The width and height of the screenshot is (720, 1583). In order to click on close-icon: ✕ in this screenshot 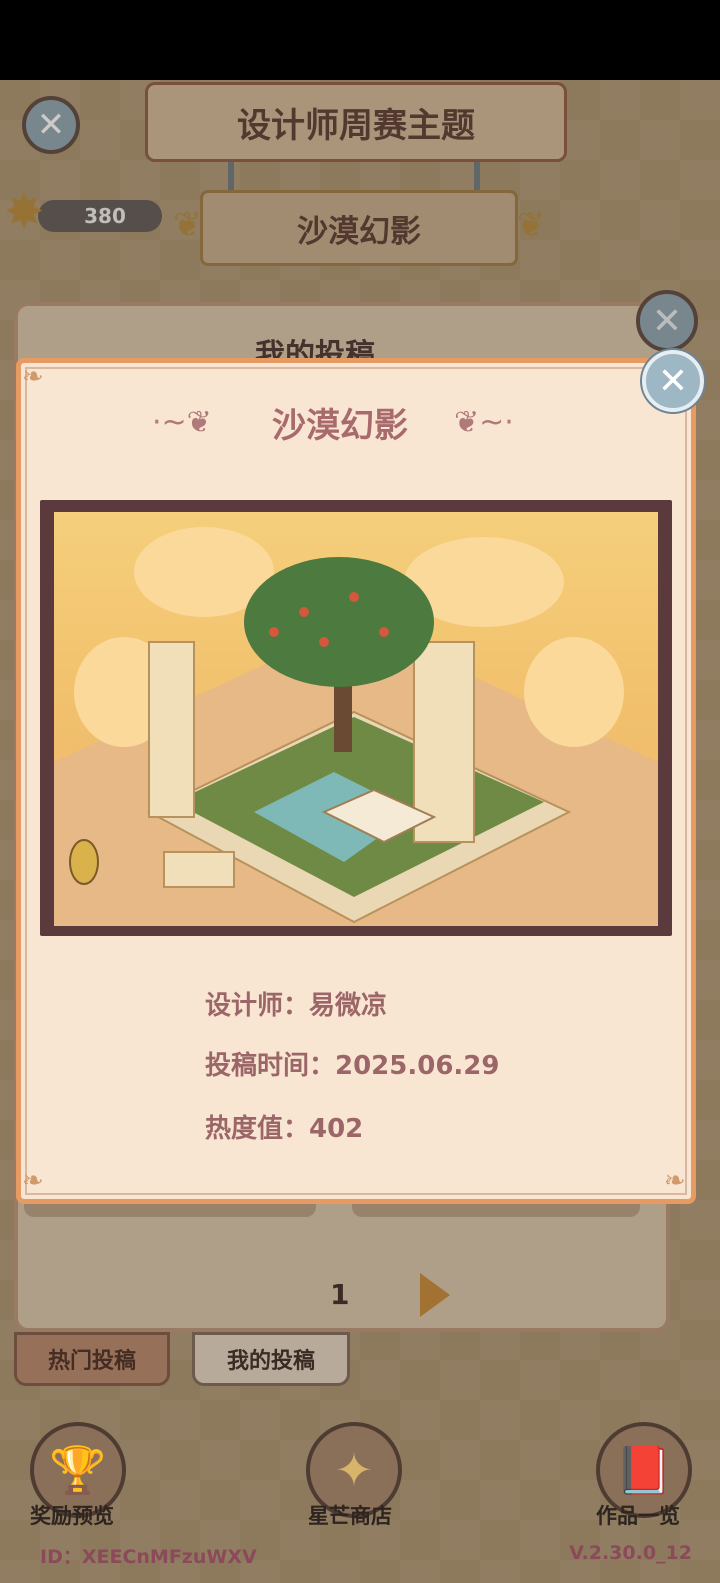, I will do `click(673, 381)`.